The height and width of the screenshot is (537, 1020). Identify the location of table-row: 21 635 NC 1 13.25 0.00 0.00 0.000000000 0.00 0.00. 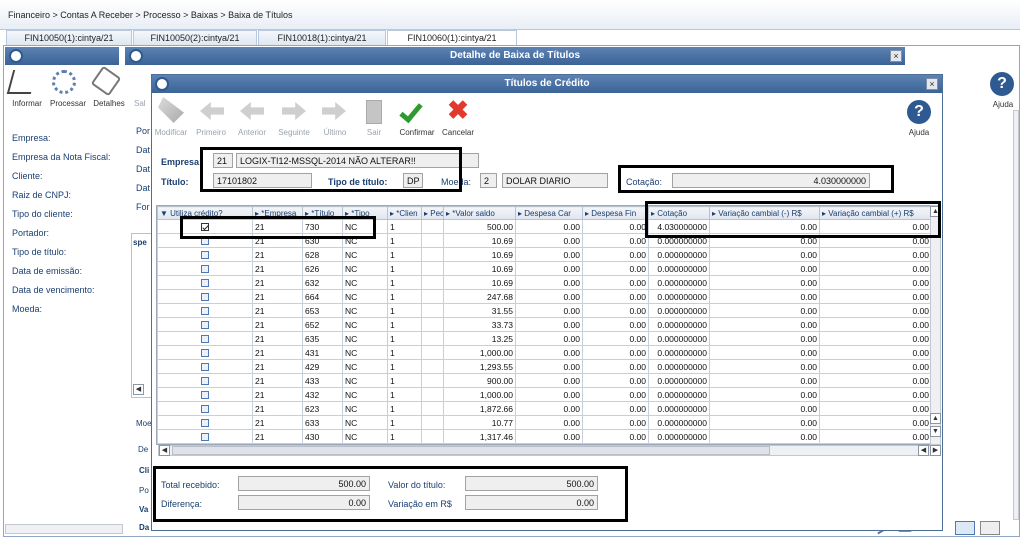
(544, 338).